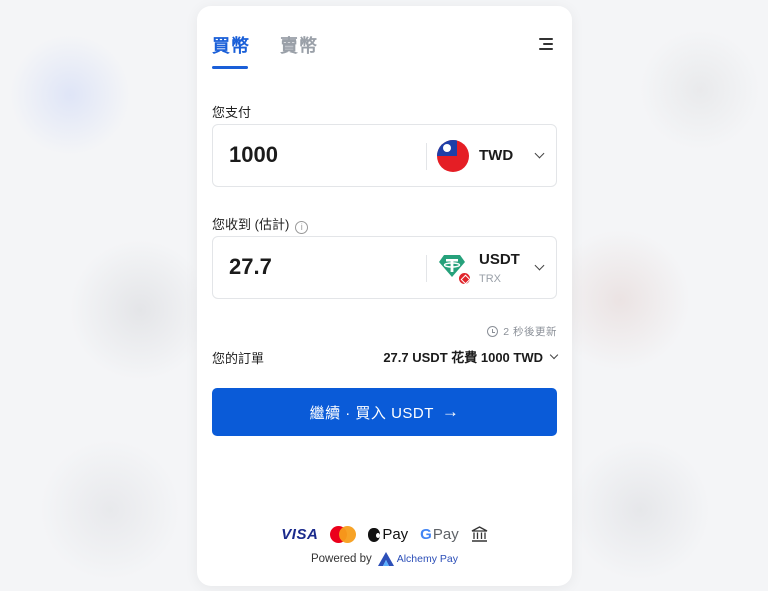 This screenshot has width=768, height=591. I want to click on pay-field: TWD, so click(384, 155).